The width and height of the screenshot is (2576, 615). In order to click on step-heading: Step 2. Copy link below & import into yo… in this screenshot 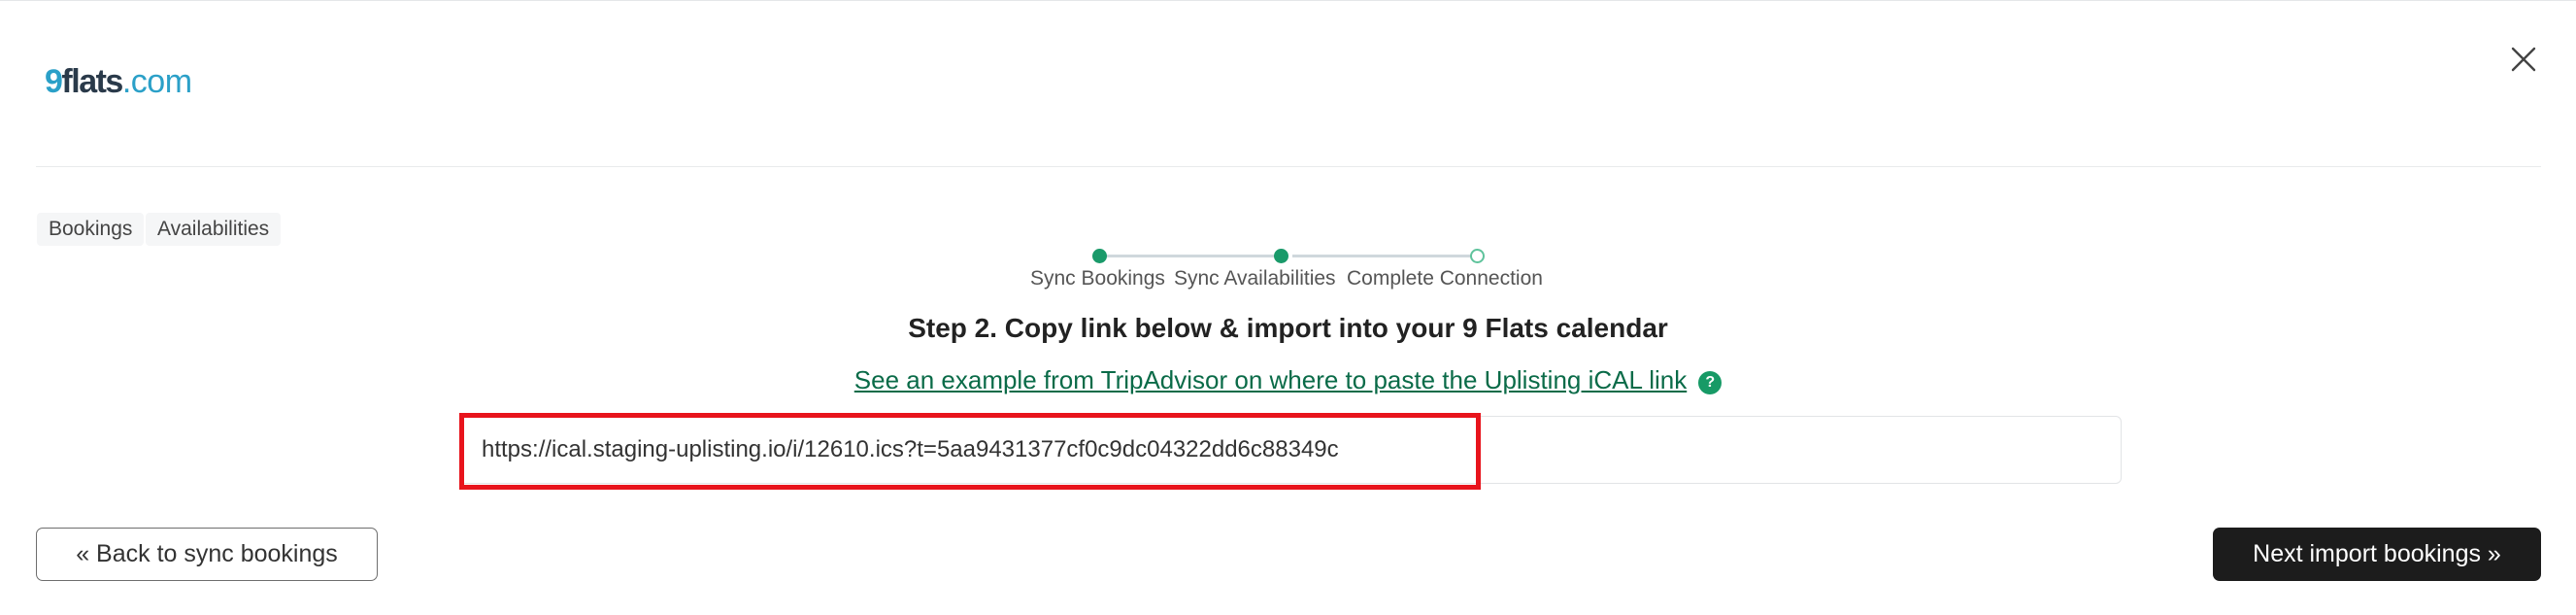, I will do `click(1288, 328)`.